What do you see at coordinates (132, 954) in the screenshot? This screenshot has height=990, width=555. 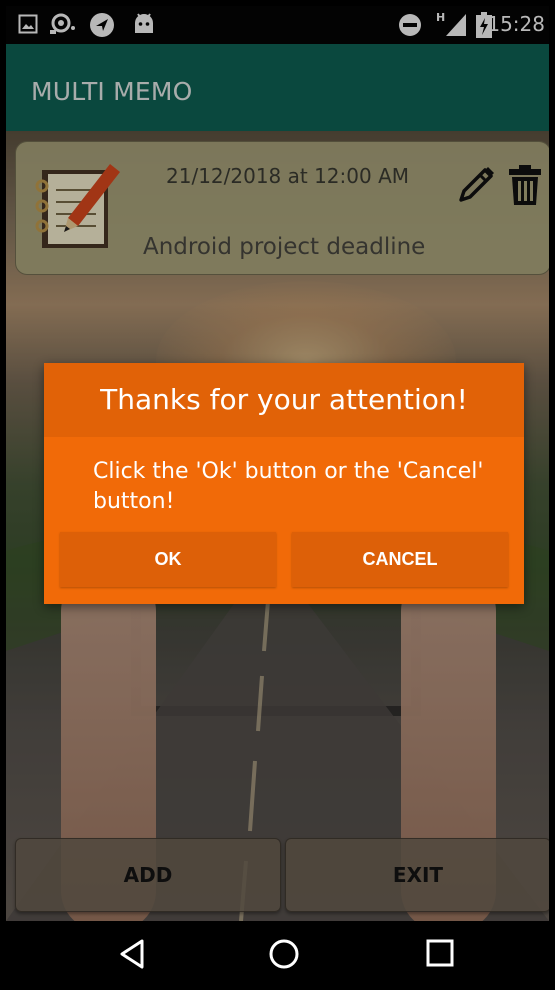 I see `back-icon` at bounding box center [132, 954].